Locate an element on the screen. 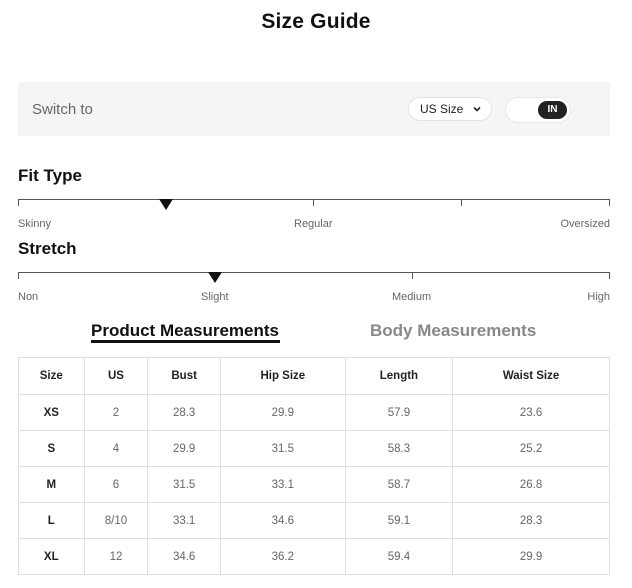 The image size is (632, 588). table-cell: M is located at coordinates (51, 484).